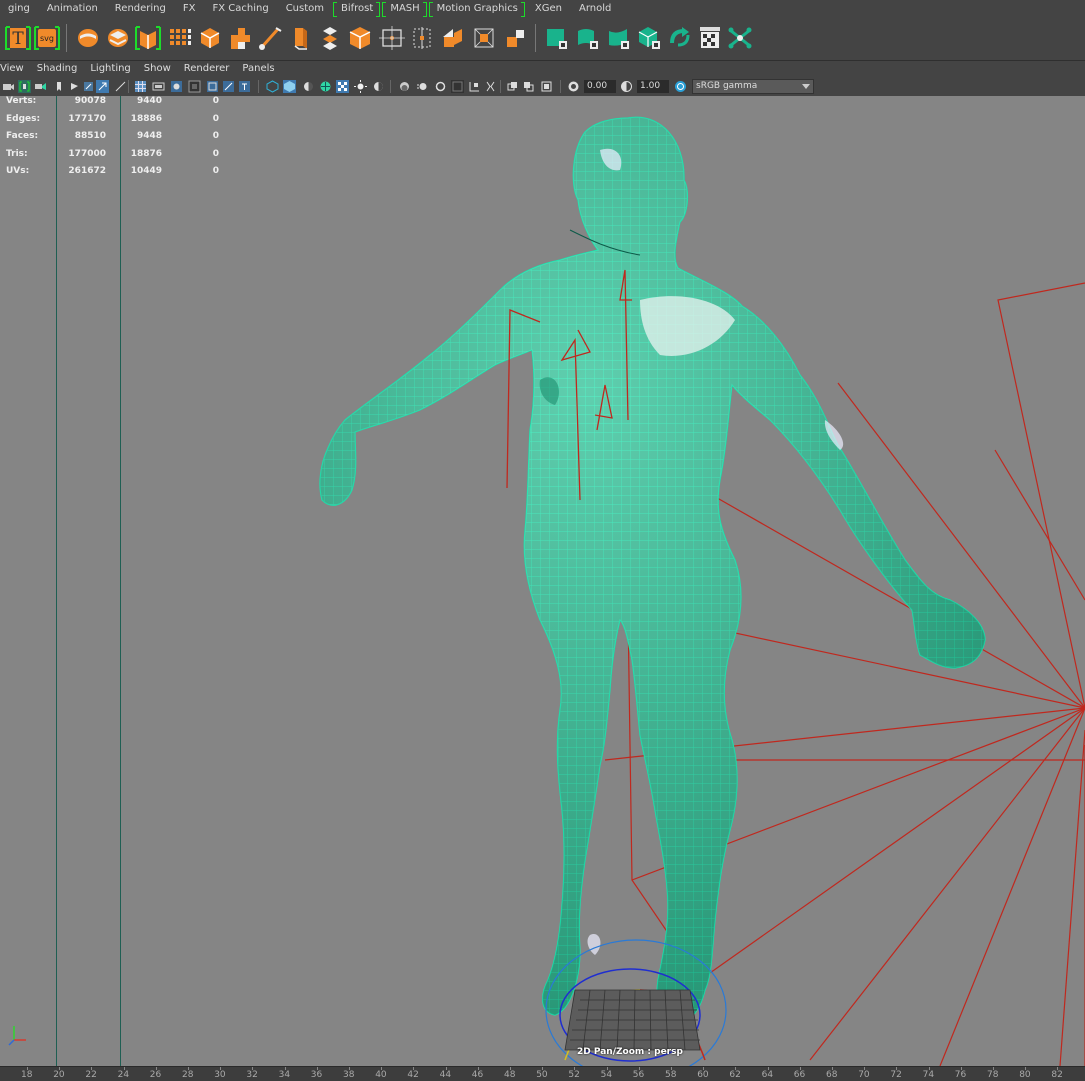 The width and height of the screenshot is (1085, 1081). Describe the element at coordinates (228, 86) in the screenshot. I see `film-back-icon` at that location.